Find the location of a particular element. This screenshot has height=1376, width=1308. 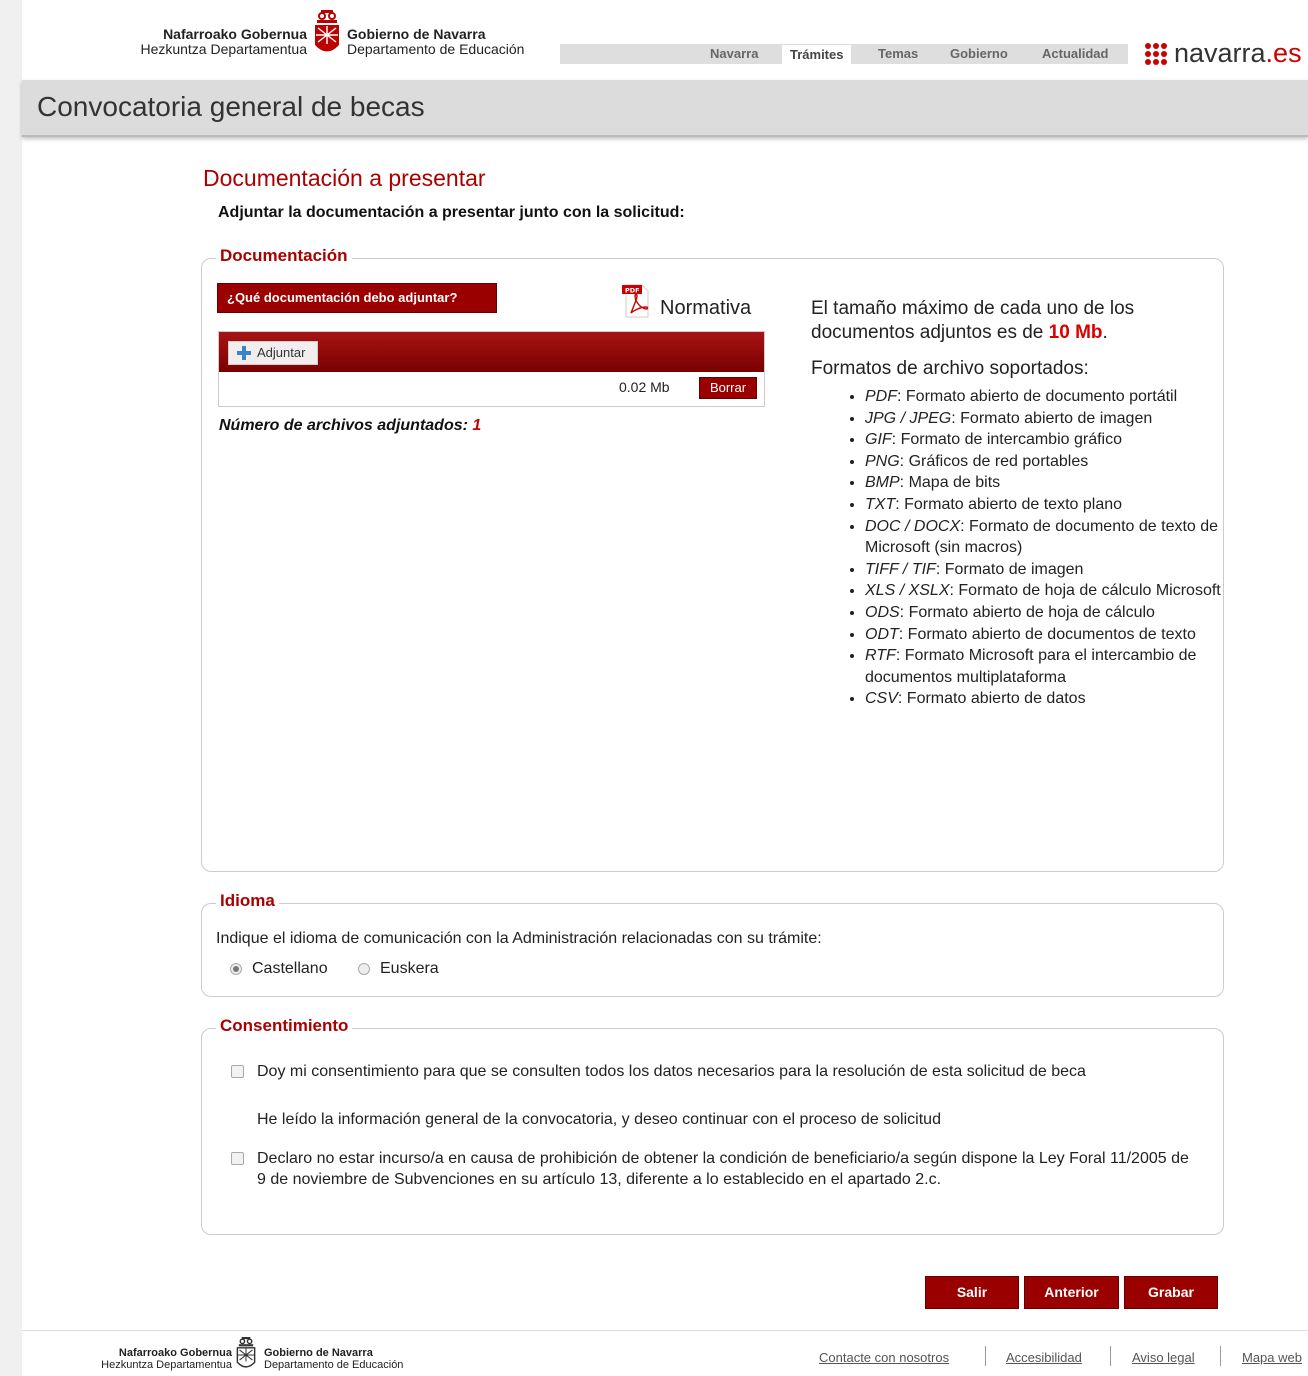

format-ext: ODS is located at coordinates (882, 612).